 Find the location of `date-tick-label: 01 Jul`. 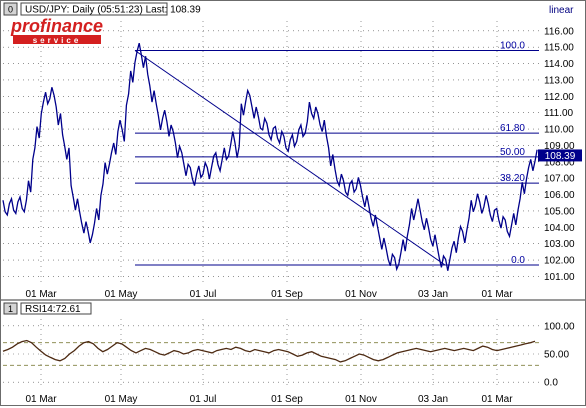

date-tick-label: 01 Jul is located at coordinates (203, 294).